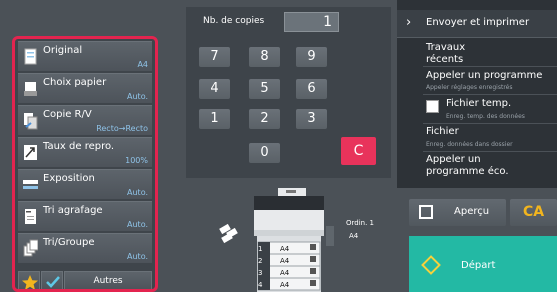  Describe the element at coordinates (69, 178) in the screenshot. I see `setting-exposure-label: Exposition` at that location.